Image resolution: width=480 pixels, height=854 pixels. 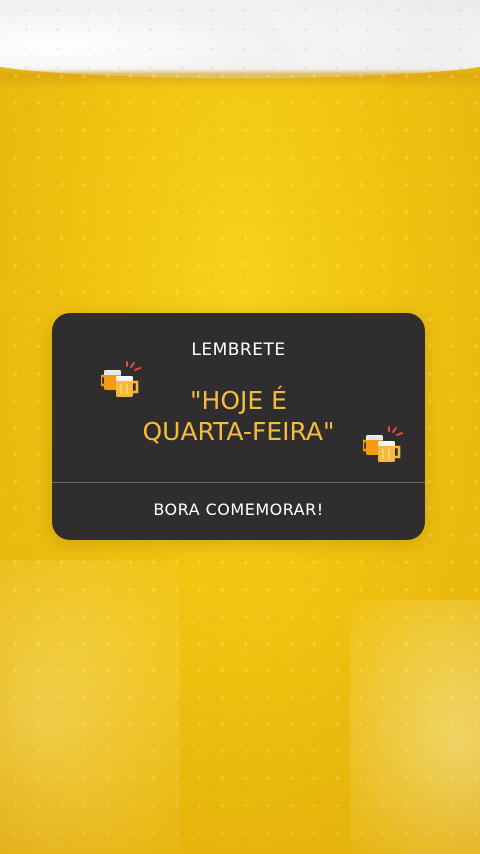 What do you see at coordinates (238, 400) in the screenshot?
I see `headline-line-1: "HOJE É` at bounding box center [238, 400].